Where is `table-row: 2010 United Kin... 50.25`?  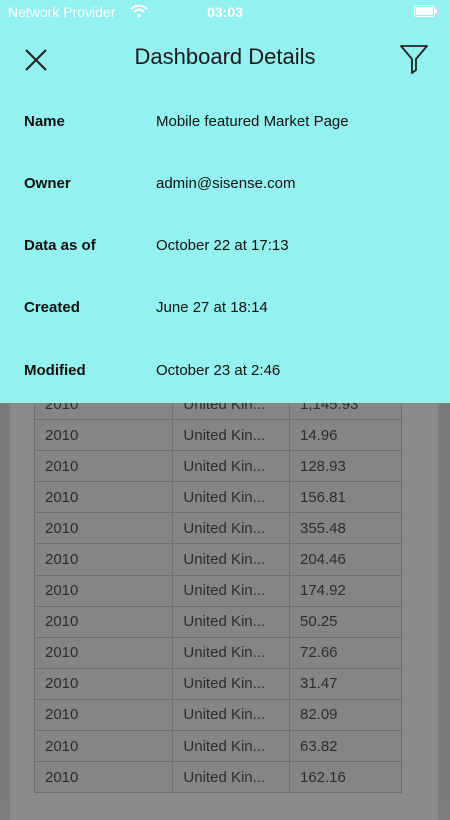 table-row: 2010 United Kin... 50.25 is located at coordinates (218, 621).